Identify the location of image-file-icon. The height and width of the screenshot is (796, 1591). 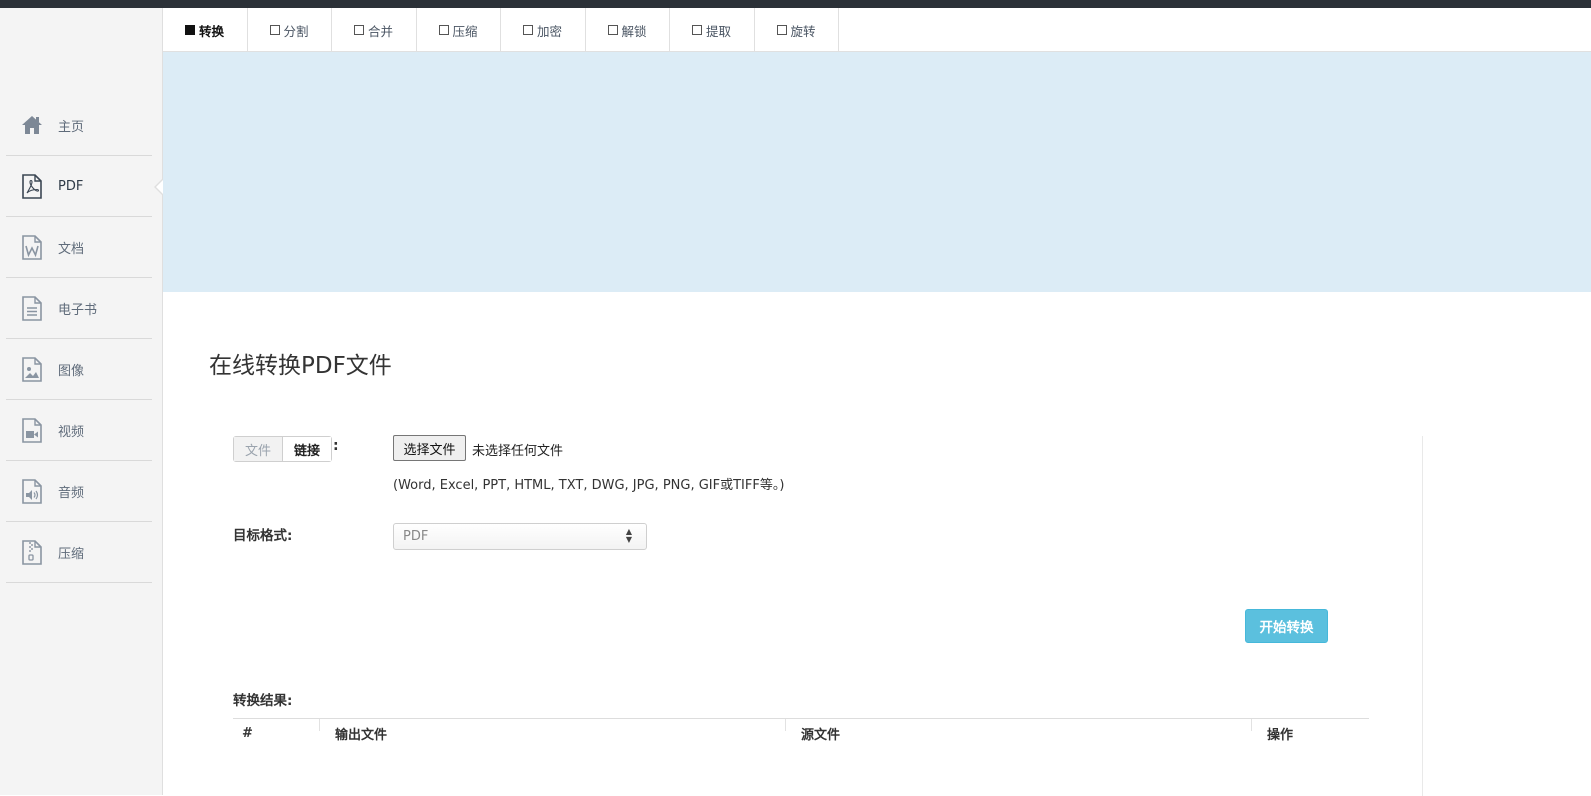
(32, 369).